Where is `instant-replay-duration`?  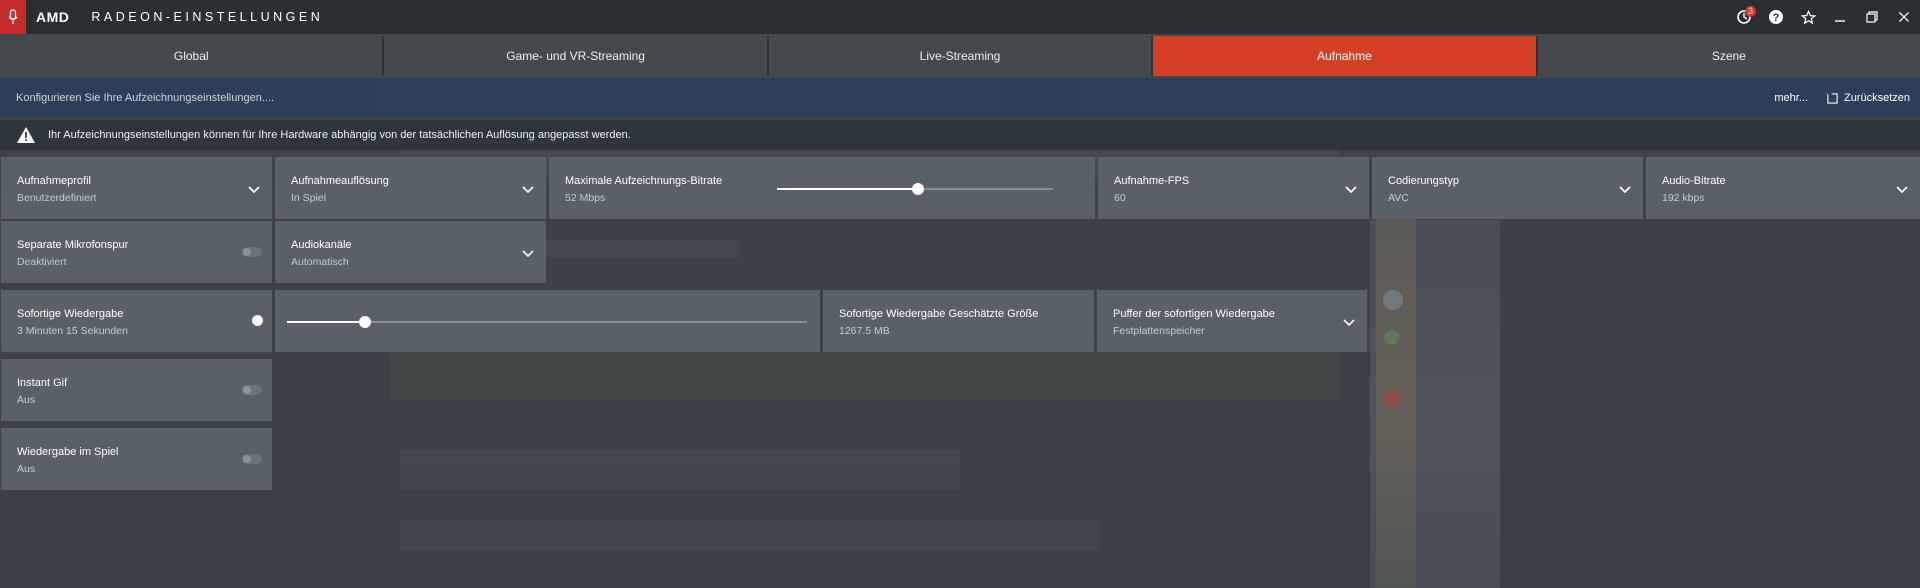
instant-replay-duration is located at coordinates (547, 321).